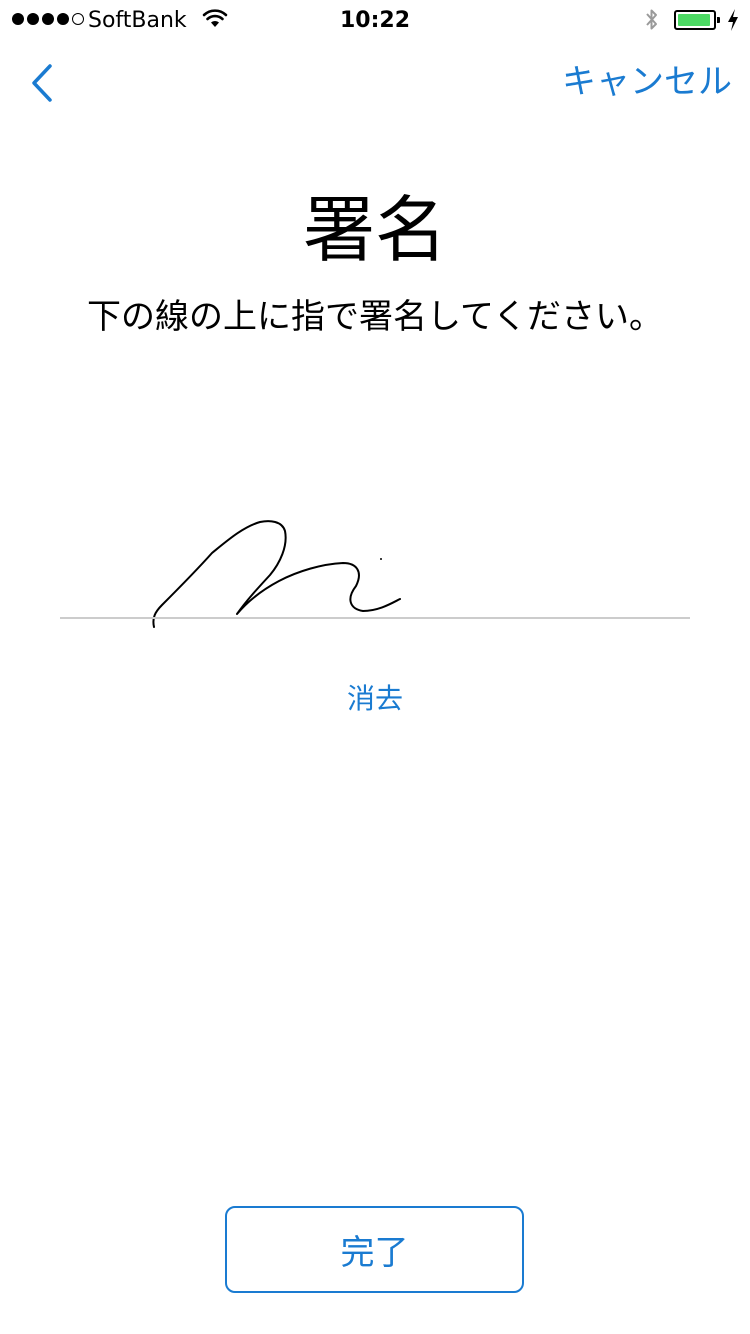 This screenshot has height=1334, width=750. I want to click on cancel-button: キャンセル, so click(647, 82).